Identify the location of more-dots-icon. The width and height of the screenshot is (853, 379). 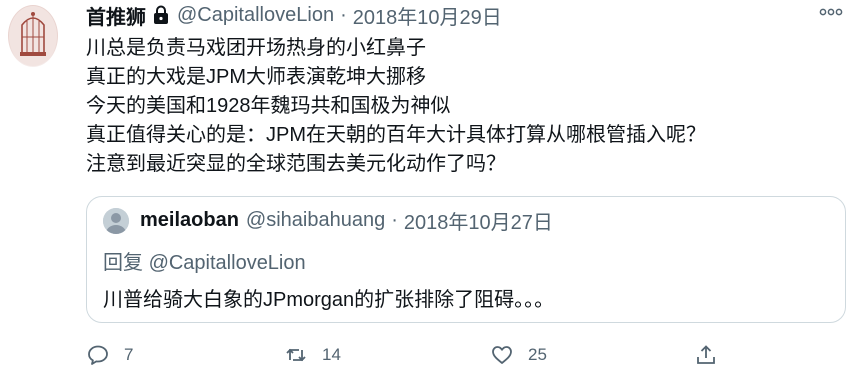
(831, 12).